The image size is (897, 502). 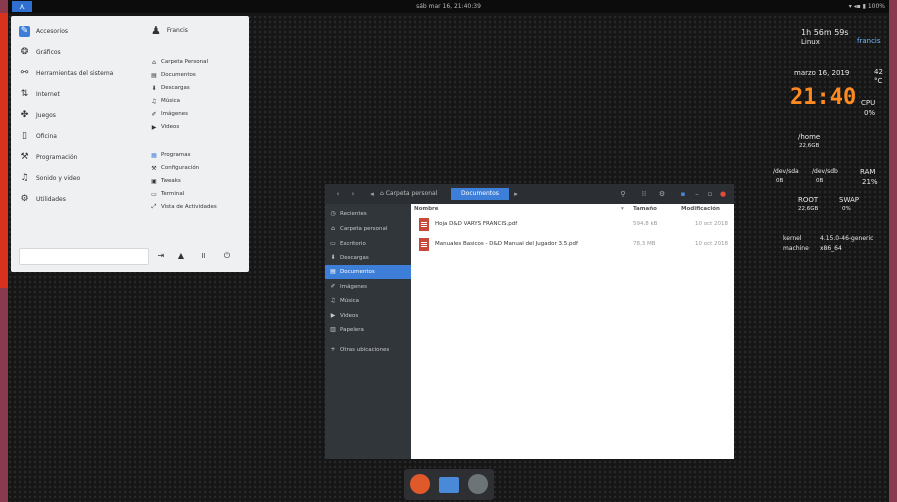 I want to click on firefox-icon, so click(x=420, y=484).